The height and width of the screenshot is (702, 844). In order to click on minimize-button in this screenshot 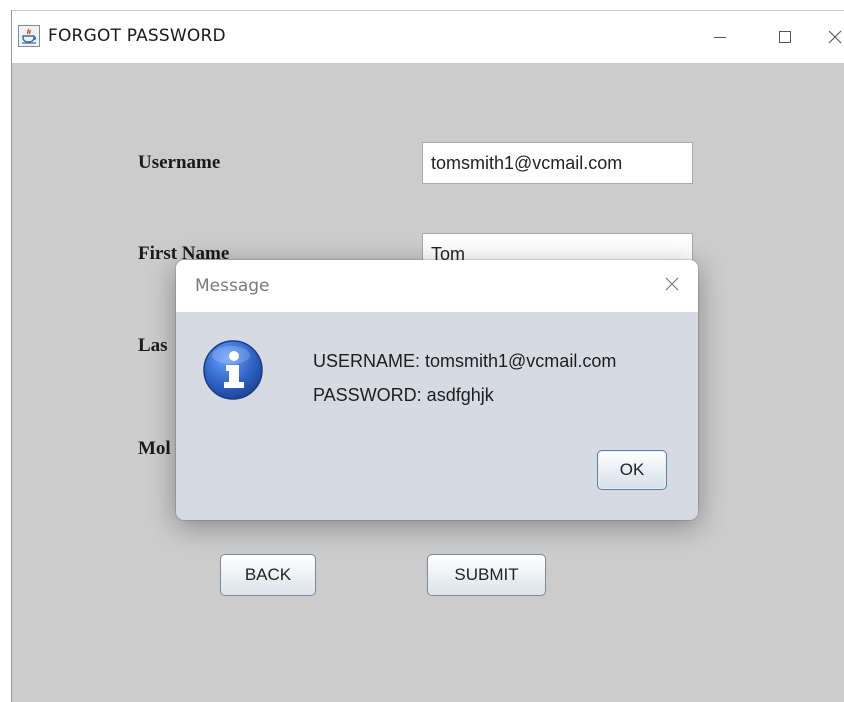, I will do `click(720, 37)`.